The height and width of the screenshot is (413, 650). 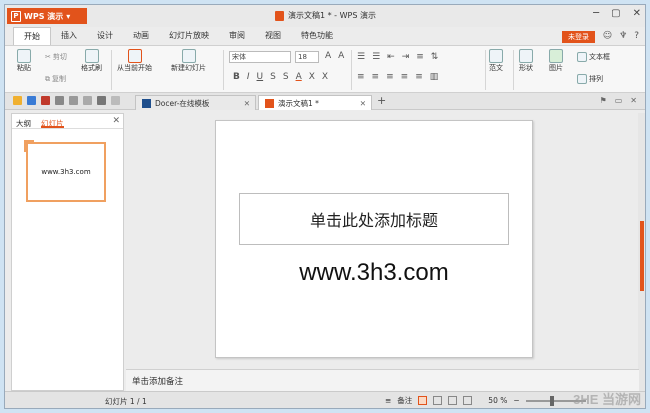 What do you see at coordinates (325, 77) in the screenshot?
I see `subscript-icon: X` at bounding box center [325, 77].